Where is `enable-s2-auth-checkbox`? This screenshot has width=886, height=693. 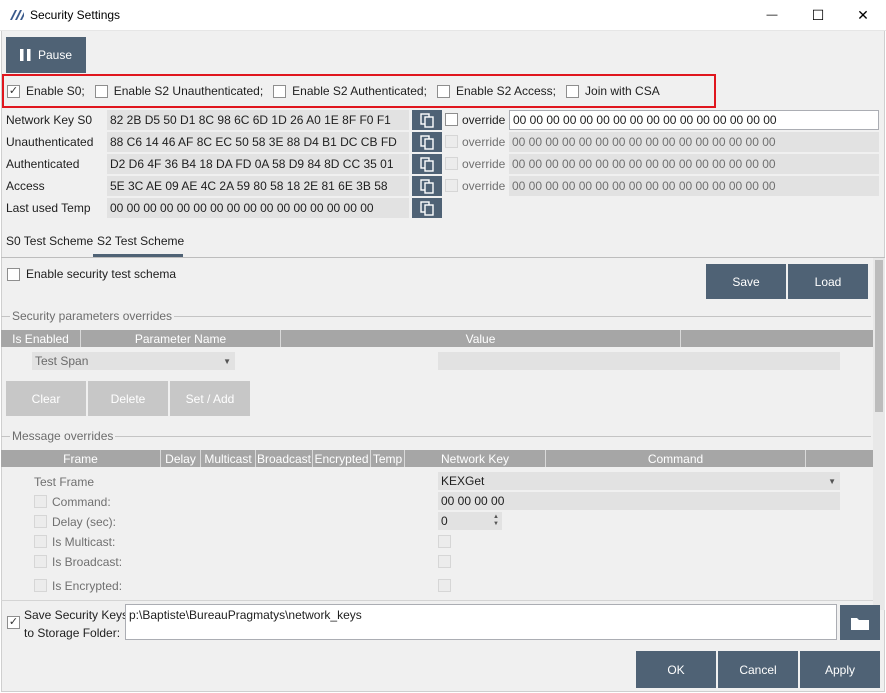
enable-s2-auth-checkbox is located at coordinates (280, 91).